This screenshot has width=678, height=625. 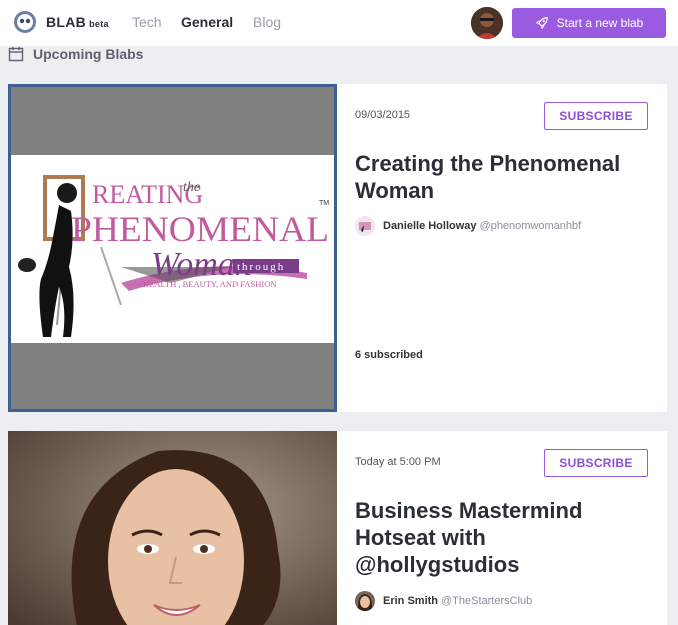 What do you see at coordinates (16, 54) in the screenshot?
I see `calendar-icon` at bounding box center [16, 54].